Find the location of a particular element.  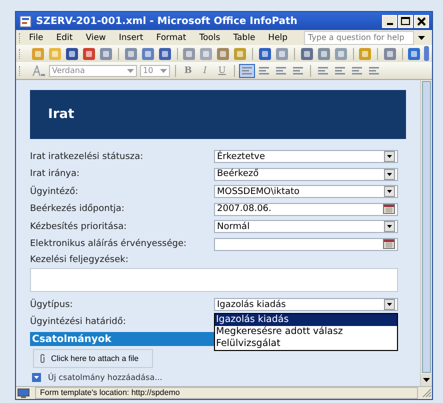

menu-item: Tools is located at coordinates (209, 37).